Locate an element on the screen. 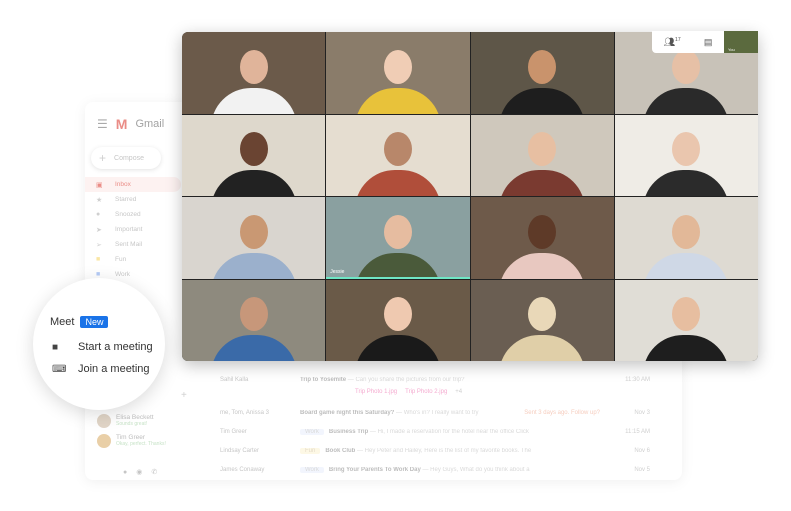 This screenshot has width=791, height=511. sidebar-item-starred: ★ Starred is located at coordinates (133, 199).